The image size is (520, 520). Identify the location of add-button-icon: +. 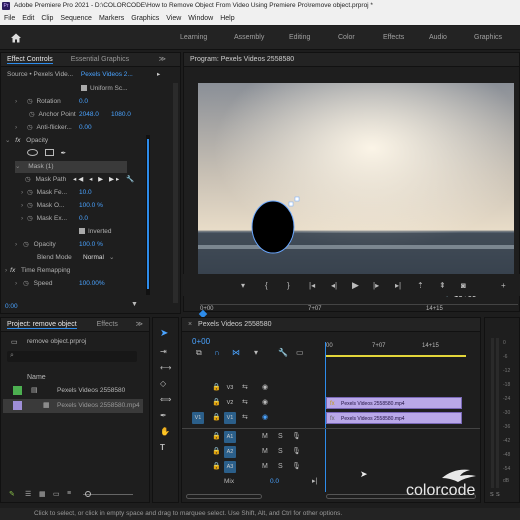
(503, 286).